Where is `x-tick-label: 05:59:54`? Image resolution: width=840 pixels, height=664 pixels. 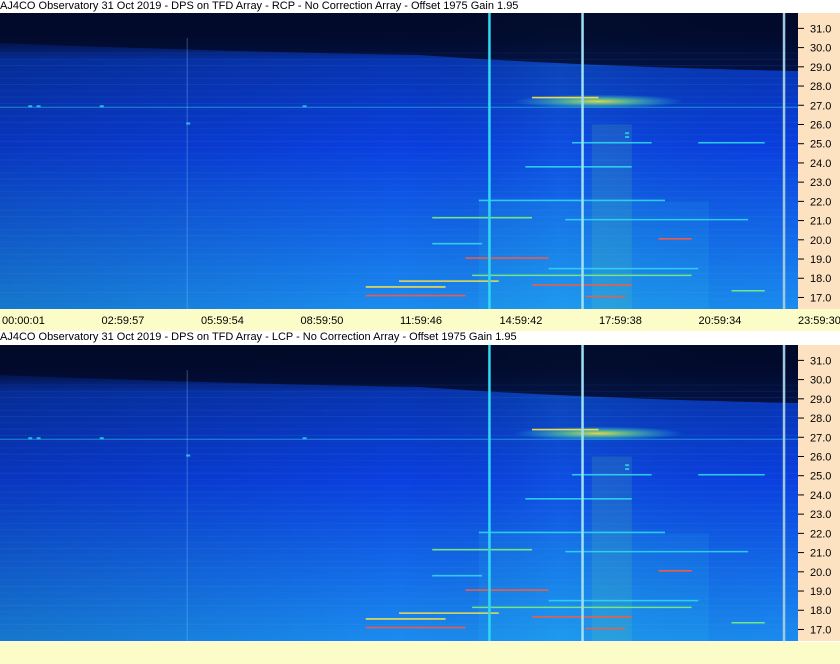 x-tick-label: 05:59:54 is located at coordinates (222, 321).